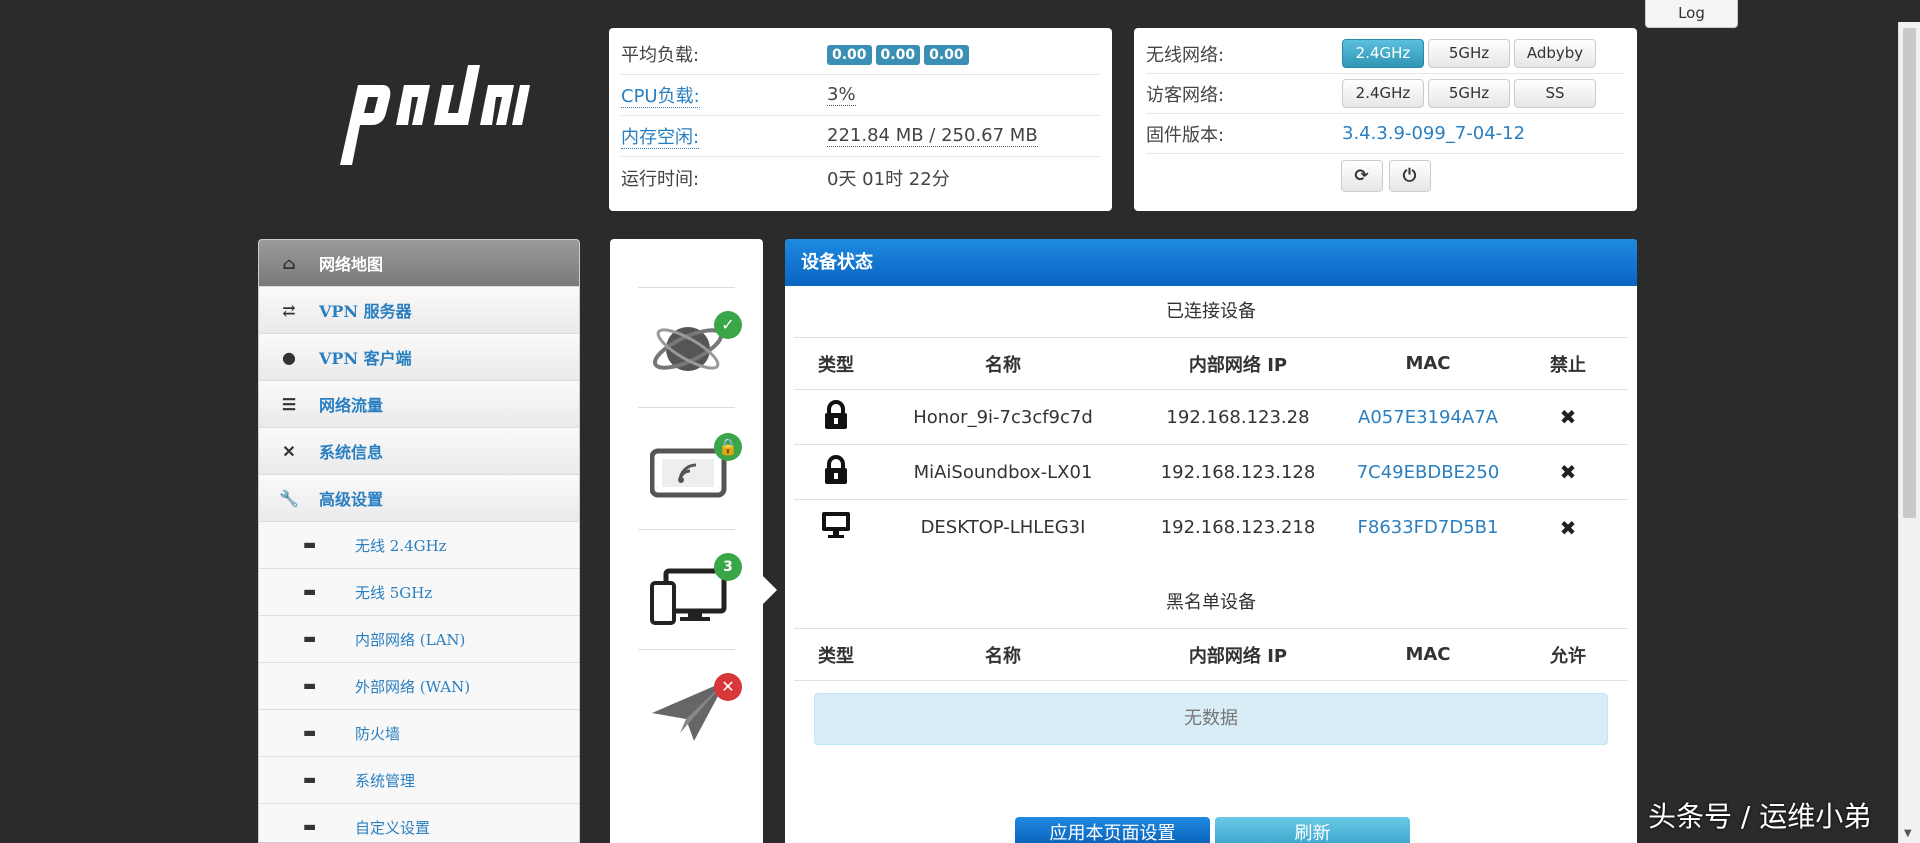 The width and height of the screenshot is (1920, 843). I want to click on clients-status: 3, so click(700, 594).